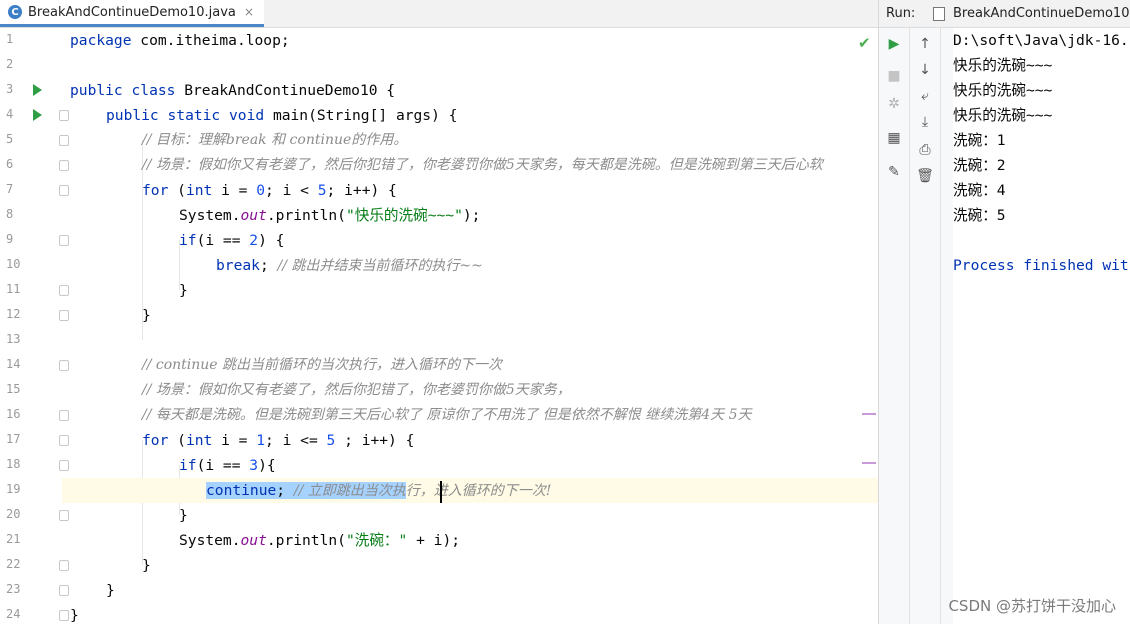 The height and width of the screenshot is (624, 1130). What do you see at coordinates (925, 122) in the screenshot?
I see `scroll-to-end-icon: ⤓` at bounding box center [925, 122].